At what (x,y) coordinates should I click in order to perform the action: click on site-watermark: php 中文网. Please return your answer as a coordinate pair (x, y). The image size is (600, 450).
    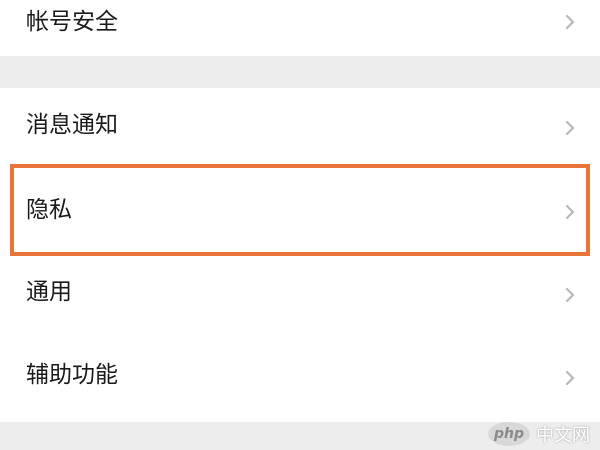
    Looking at the image, I should click on (539, 434).